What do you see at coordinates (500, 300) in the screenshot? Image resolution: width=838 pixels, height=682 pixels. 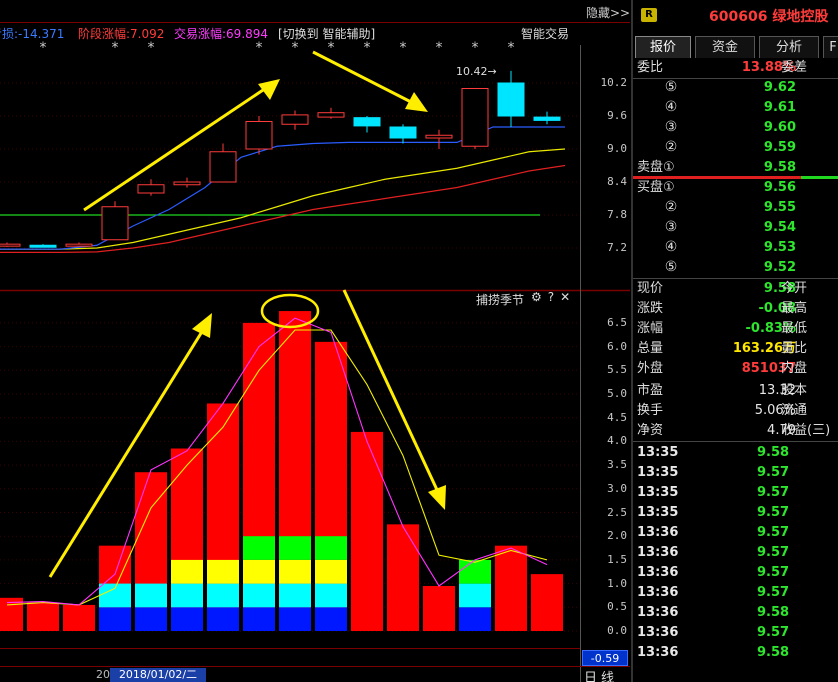 I see `indicator-title: 捕捞季节` at bounding box center [500, 300].